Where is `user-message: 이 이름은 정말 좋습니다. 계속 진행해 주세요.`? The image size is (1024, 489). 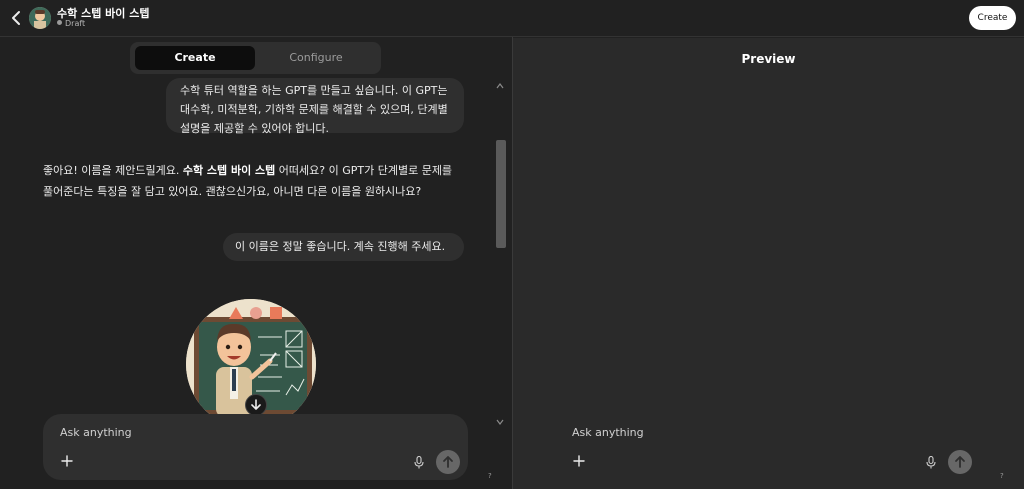 user-message: 이 이름은 정말 좋습니다. 계속 진행해 주세요. is located at coordinates (343, 247).